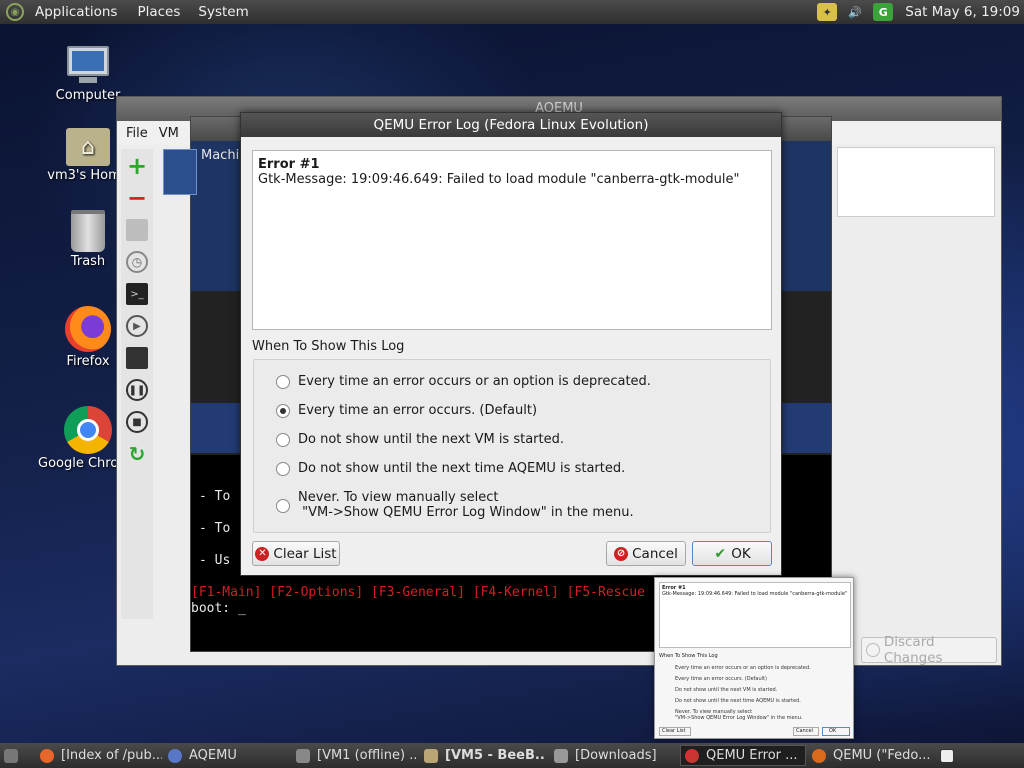 The height and width of the screenshot is (768, 1024). I want to click on discard-changes-button: Discard Changes, so click(929, 650).